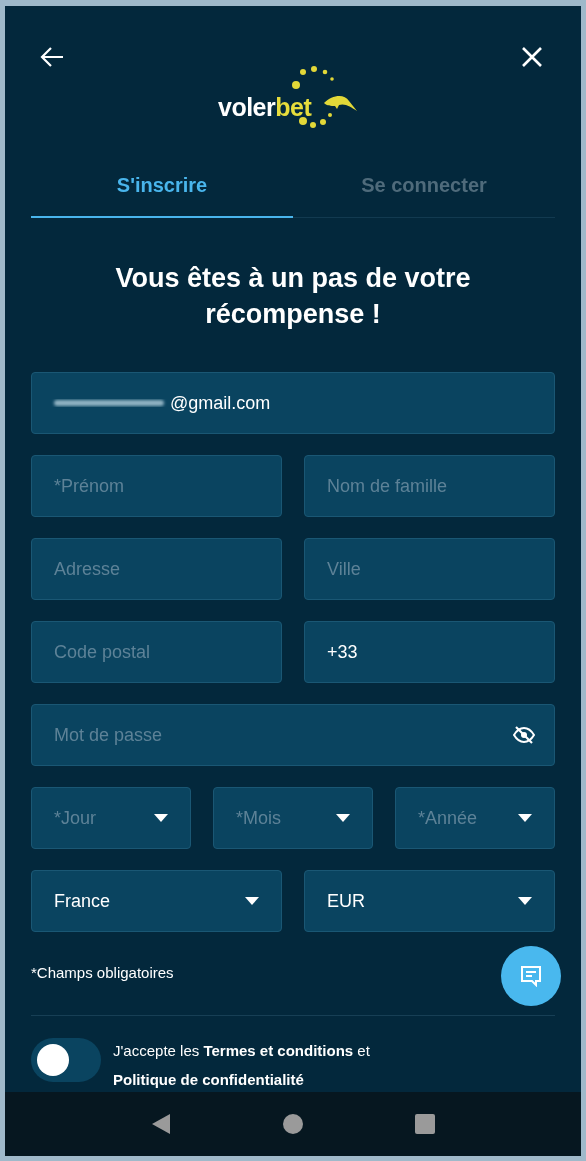  What do you see at coordinates (156, 652) in the screenshot?
I see `input-field: Code postal` at bounding box center [156, 652].